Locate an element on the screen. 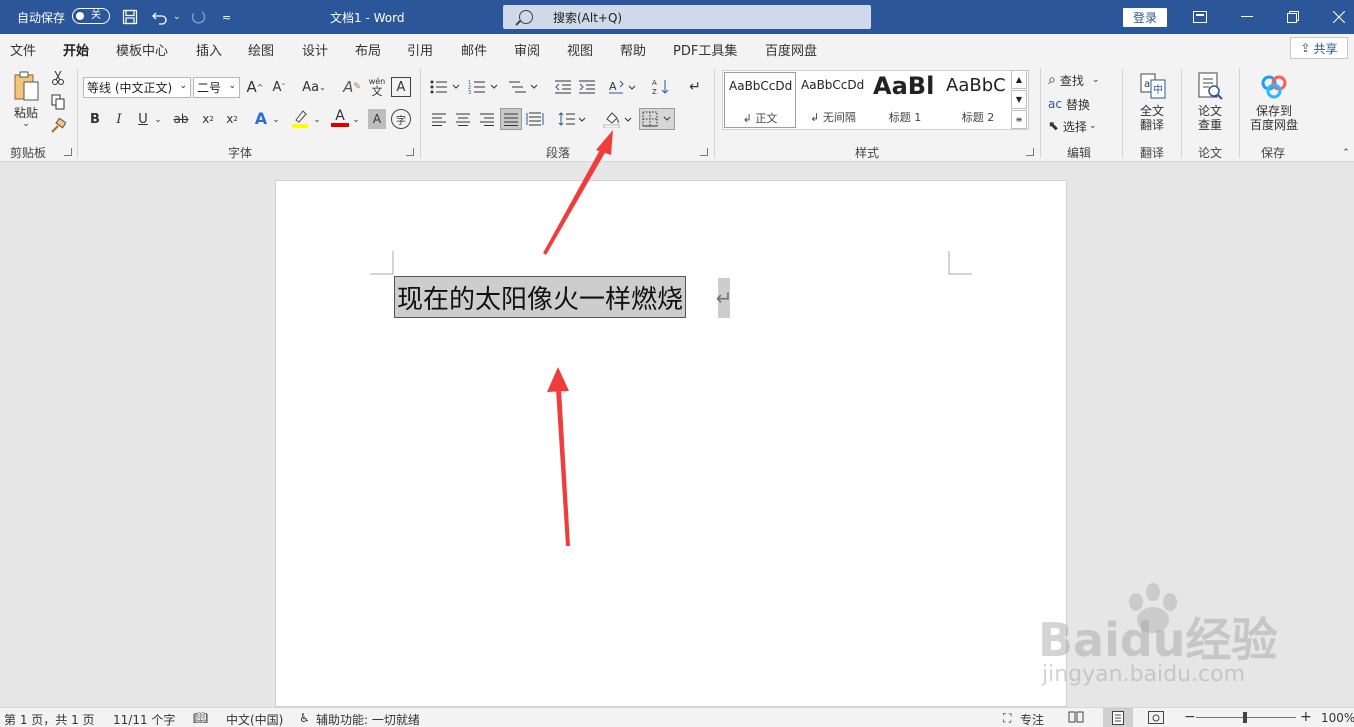 The image size is (1354, 727). zoom-in-button: + is located at coordinates (1306, 717).